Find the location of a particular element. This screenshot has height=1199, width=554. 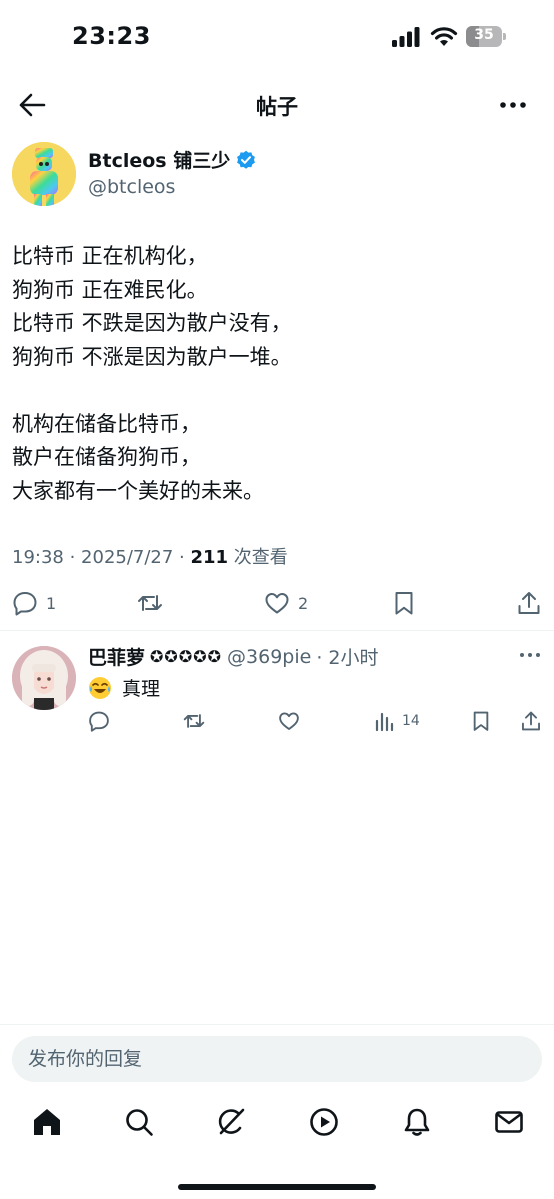

grok-icon is located at coordinates (231, 1122).